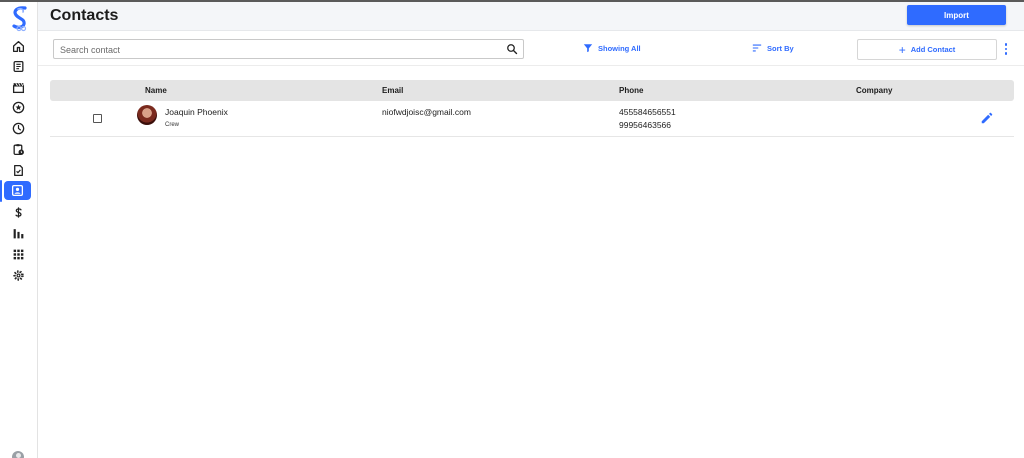  I want to click on sidebar-item-time, so click(18, 128).